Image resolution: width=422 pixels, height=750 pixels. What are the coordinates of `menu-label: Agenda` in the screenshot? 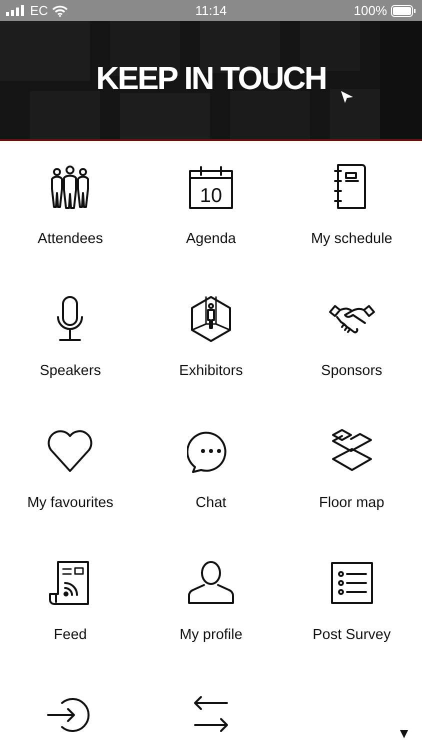 It's located at (211, 239).